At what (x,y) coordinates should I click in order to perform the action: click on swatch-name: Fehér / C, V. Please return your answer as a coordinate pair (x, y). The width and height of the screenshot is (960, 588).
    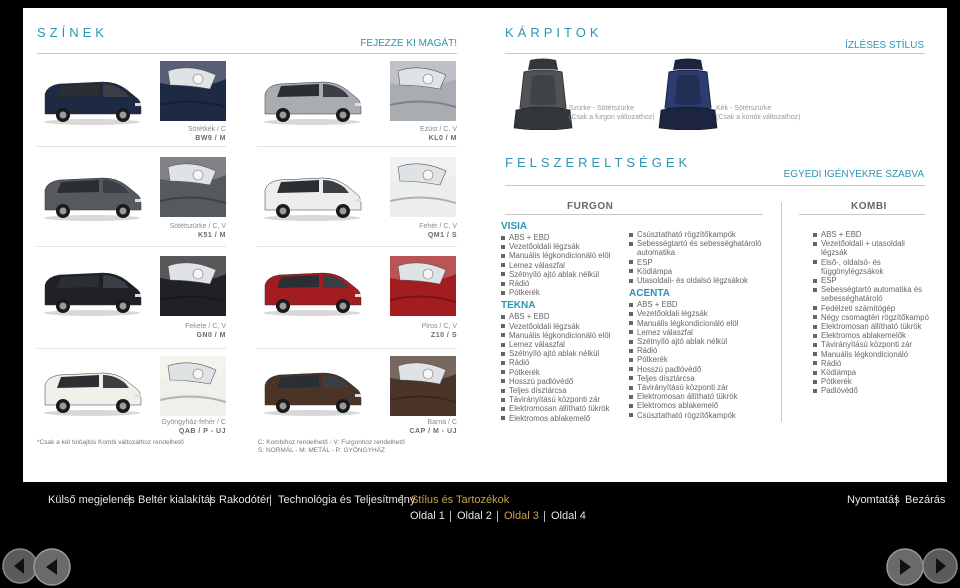
    Looking at the image, I should click on (438, 226).